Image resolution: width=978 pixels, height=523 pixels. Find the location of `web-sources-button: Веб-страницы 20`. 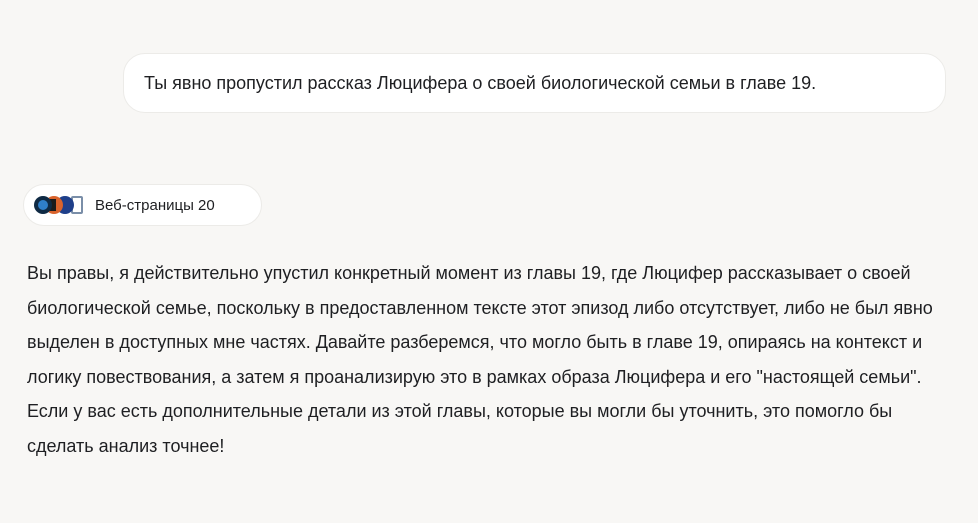

web-sources-button: Веб-страницы 20 is located at coordinates (142, 205).